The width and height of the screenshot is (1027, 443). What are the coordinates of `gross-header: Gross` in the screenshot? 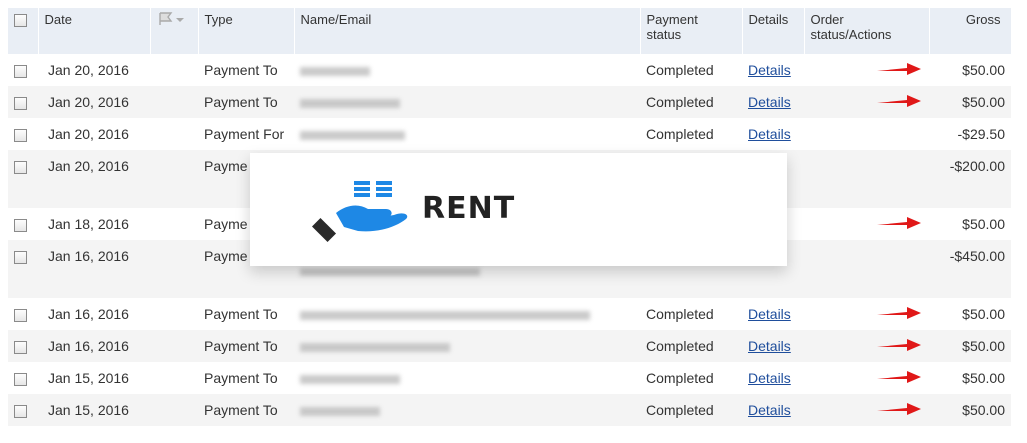 It's located at (970, 31).